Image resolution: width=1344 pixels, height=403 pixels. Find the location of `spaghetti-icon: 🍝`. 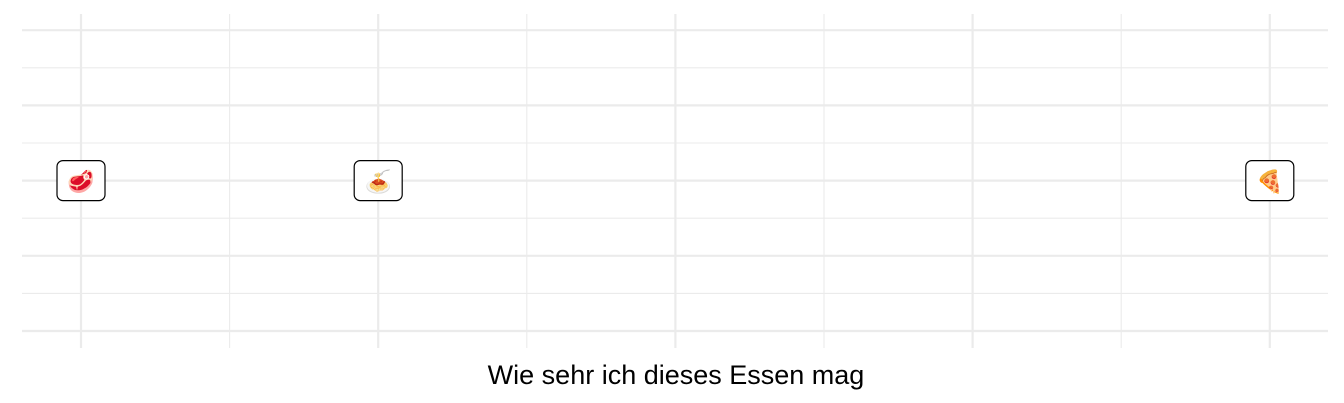

spaghetti-icon: 🍝 is located at coordinates (377, 181).